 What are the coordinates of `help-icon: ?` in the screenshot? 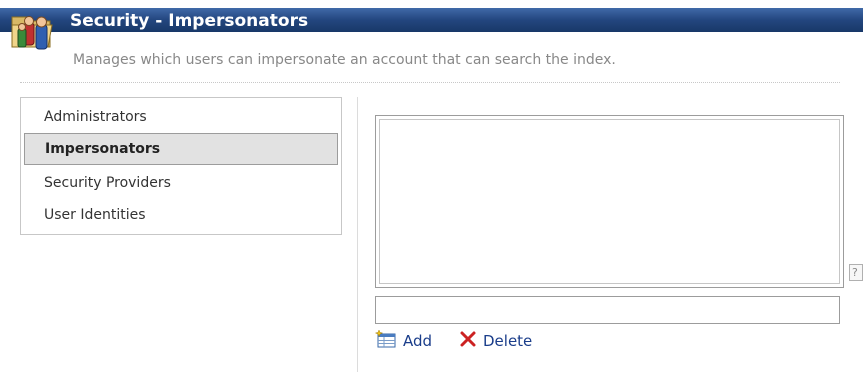 It's located at (856, 272).